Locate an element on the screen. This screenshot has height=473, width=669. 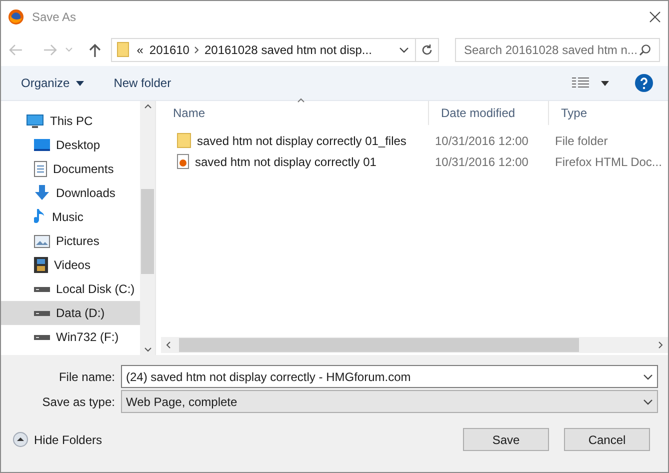
column-header: Date modified is located at coordinates (489, 113).